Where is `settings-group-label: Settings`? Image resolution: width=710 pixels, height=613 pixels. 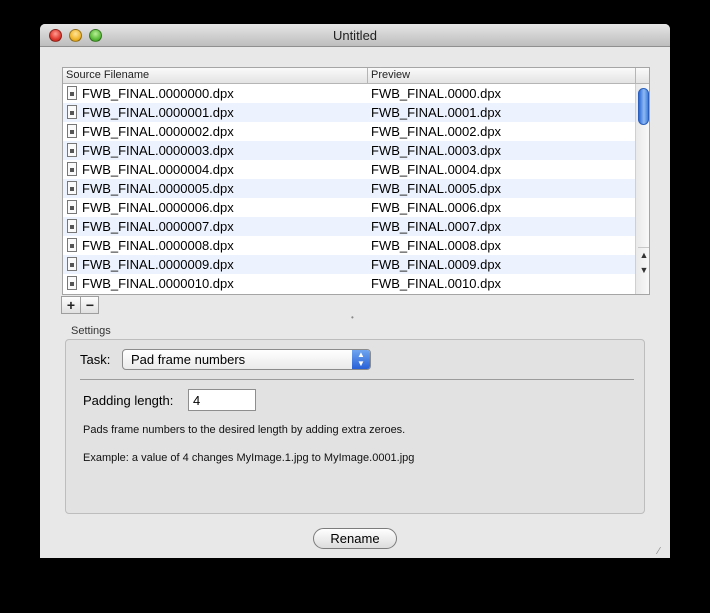 settings-group-label: Settings is located at coordinates (91, 331).